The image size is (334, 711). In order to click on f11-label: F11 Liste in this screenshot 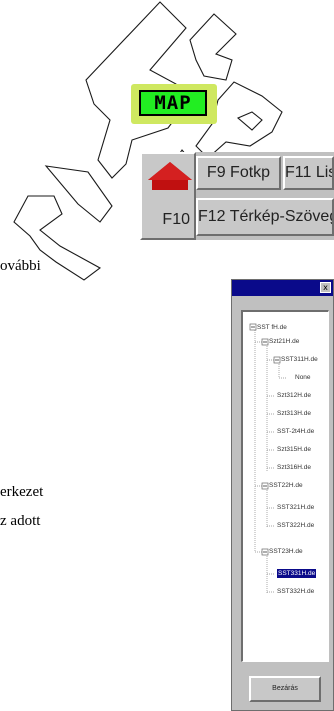, I will do `click(308, 172)`.